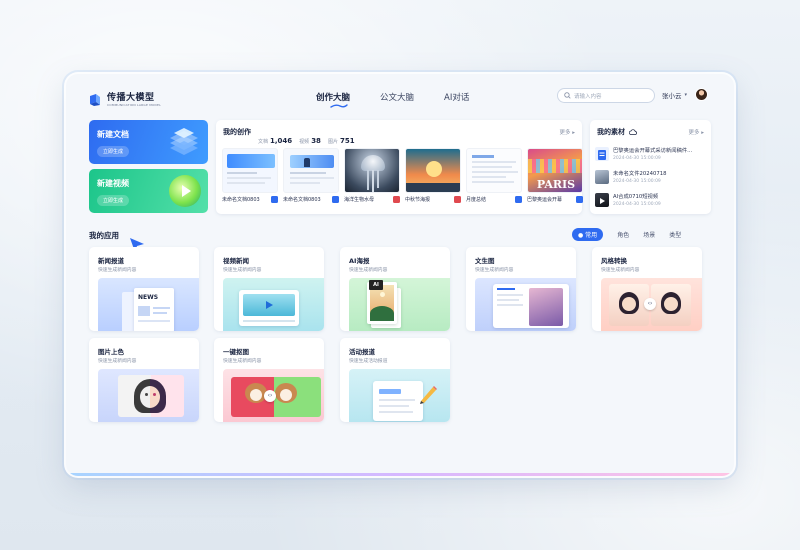  What do you see at coordinates (672, 95) in the screenshot?
I see `user-name: 张小云` at bounding box center [672, 95].